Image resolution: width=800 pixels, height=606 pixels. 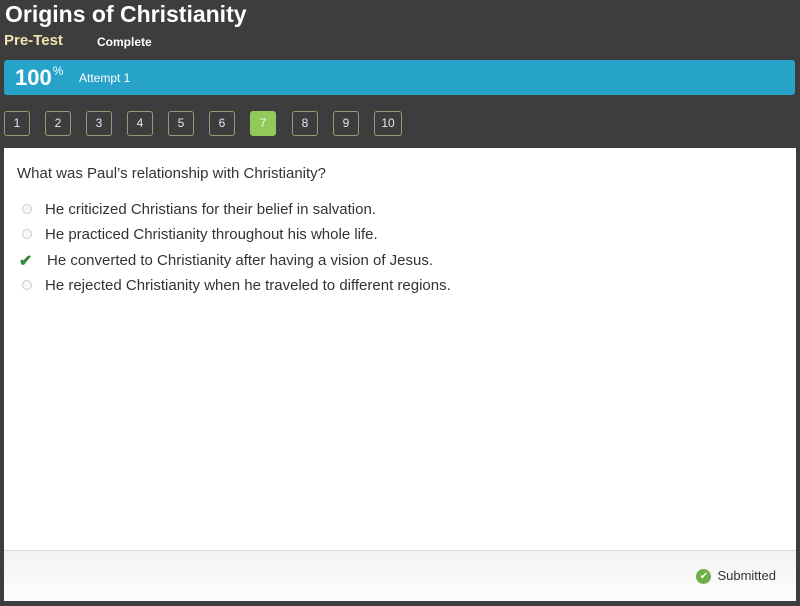 I want to click on question-nav-button-8: 8, so click(x=305, y=123).